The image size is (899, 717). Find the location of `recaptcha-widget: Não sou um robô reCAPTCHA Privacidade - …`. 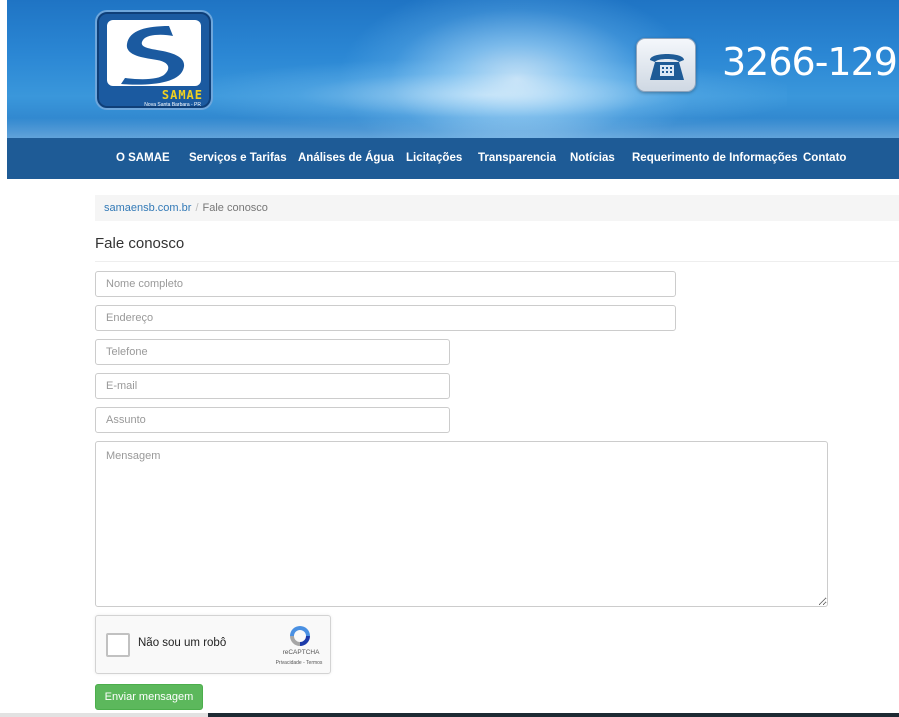

recaptcha-widget: Não sou um robô reCAPTCHA Privacidade - … is located at coordinates (213, 644).